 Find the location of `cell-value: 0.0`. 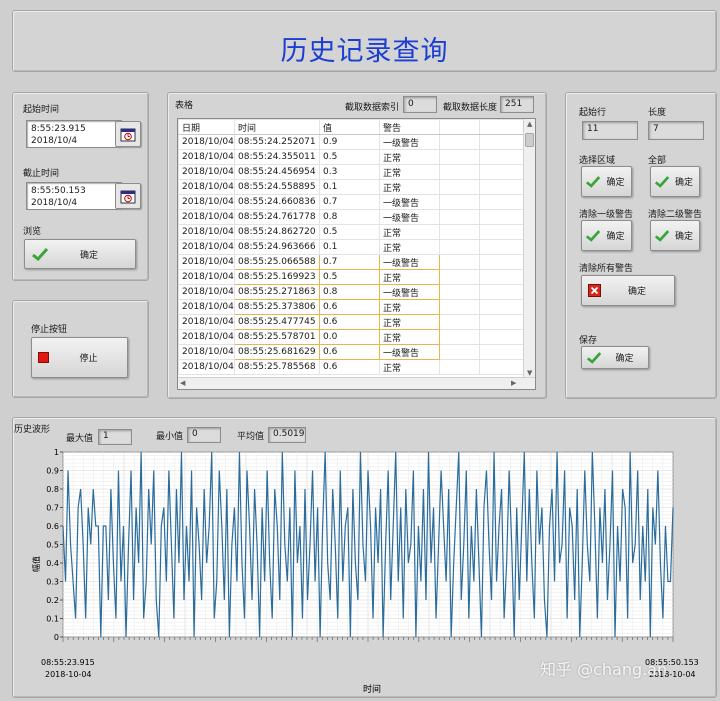

cell-value: 0.0 is located at coordinates (349, 337).